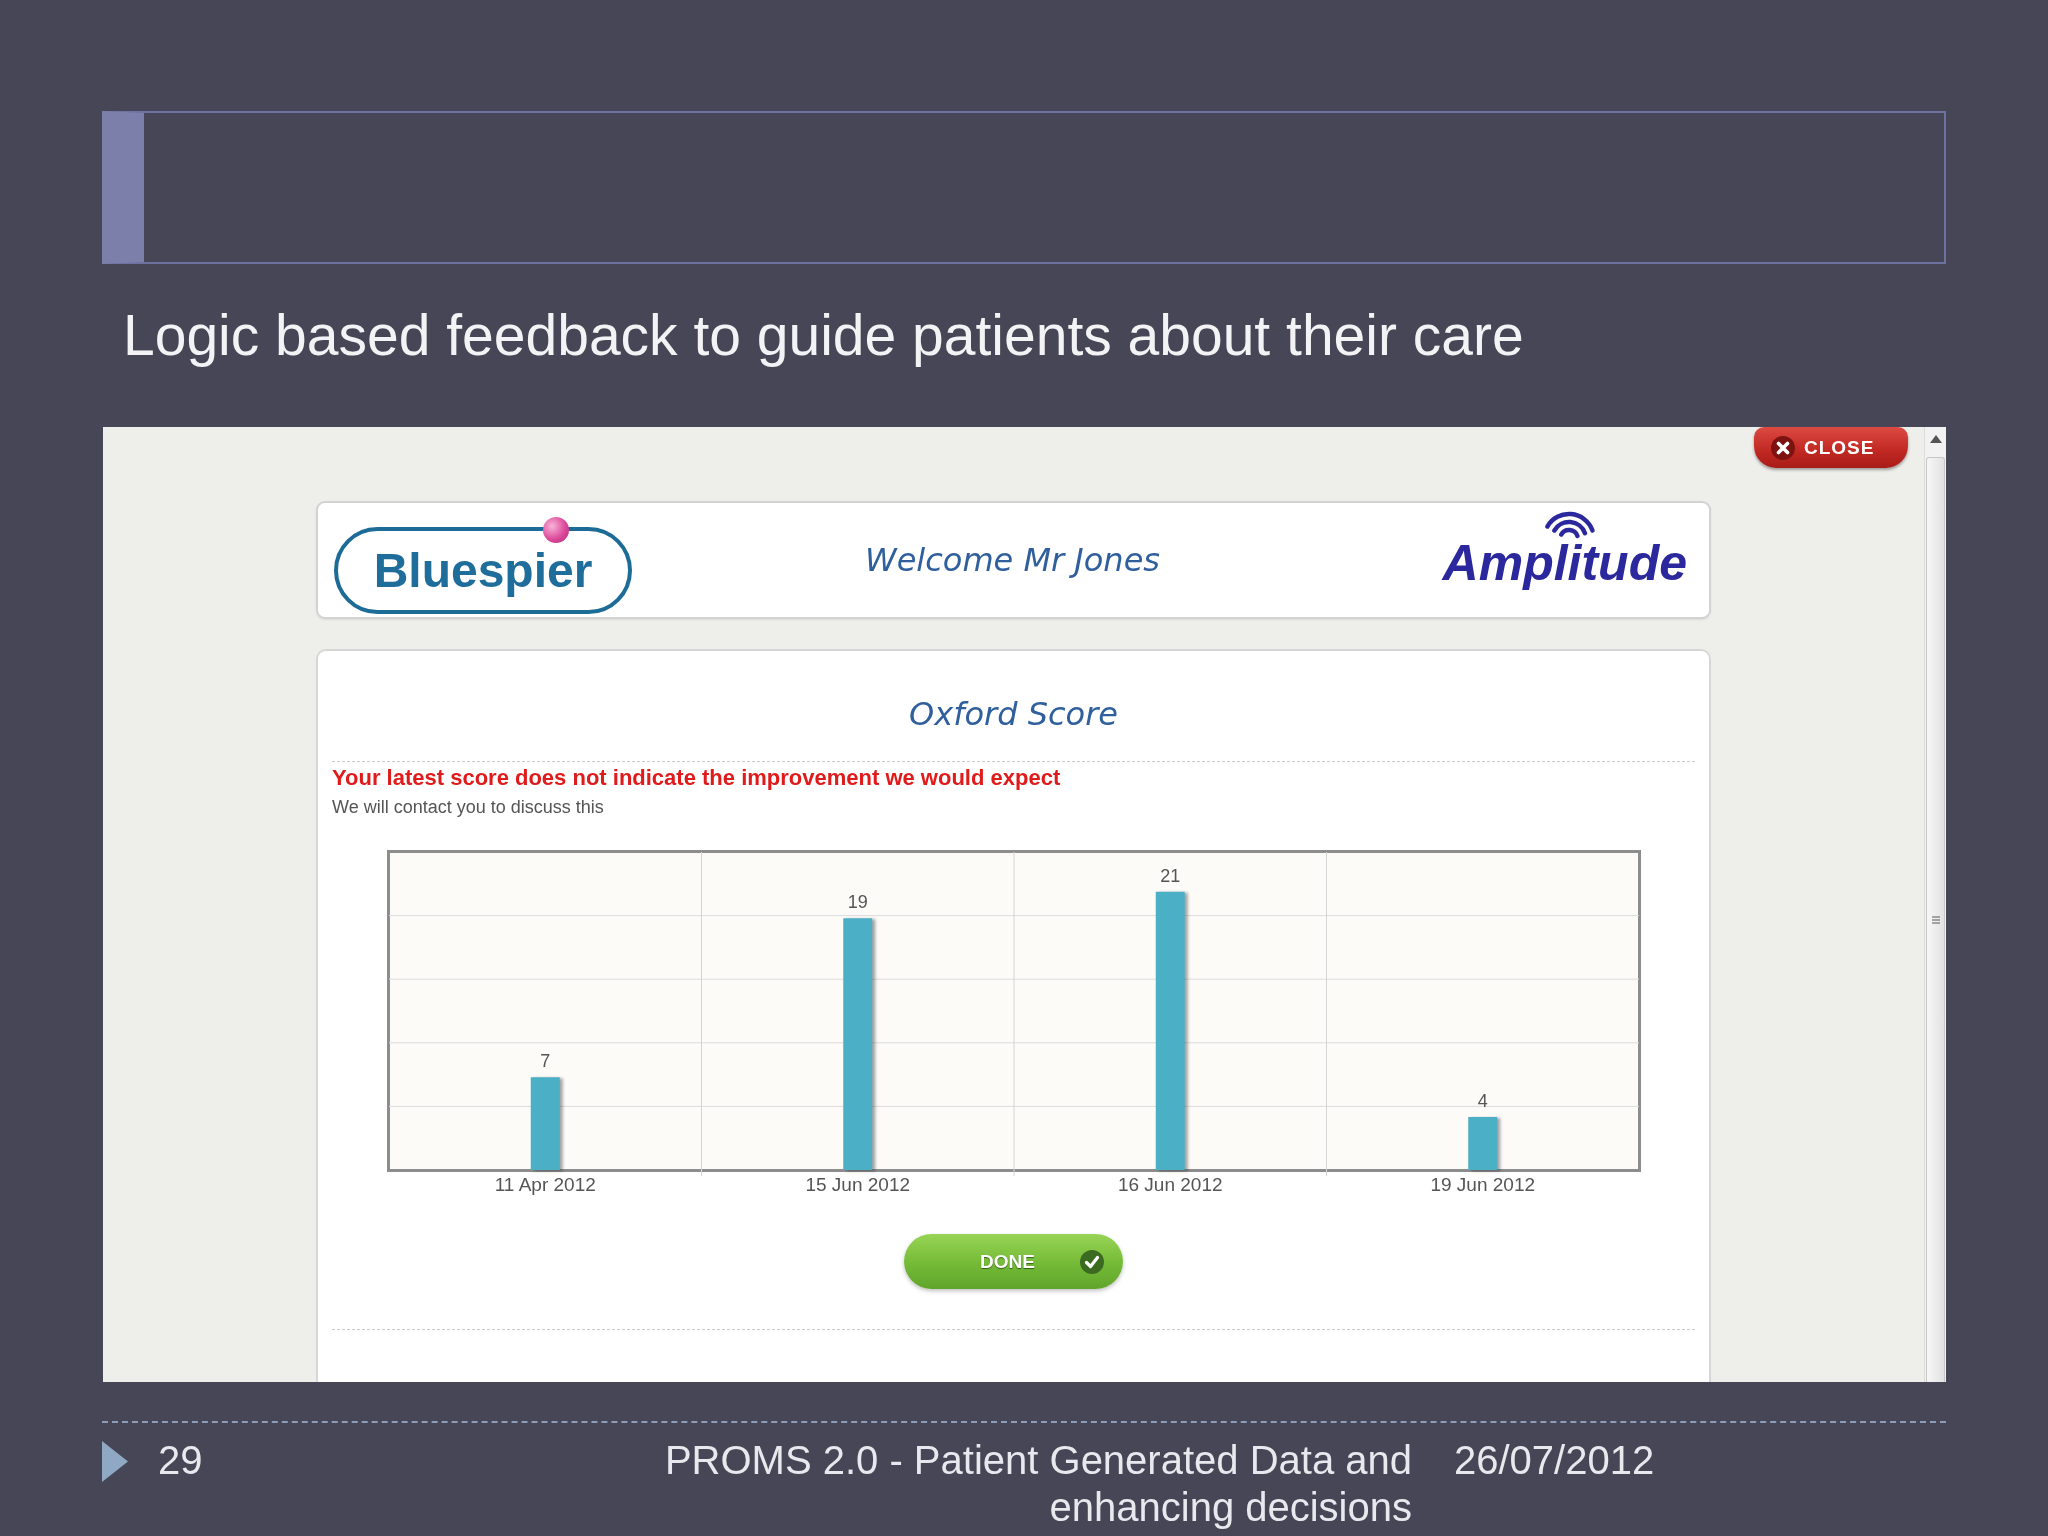 This screenshot has height=1536, width=2048. What do you see at coordinates (1783, 447) in the screenshot?
I see `close-icon` at bounding box center [1783, 447].